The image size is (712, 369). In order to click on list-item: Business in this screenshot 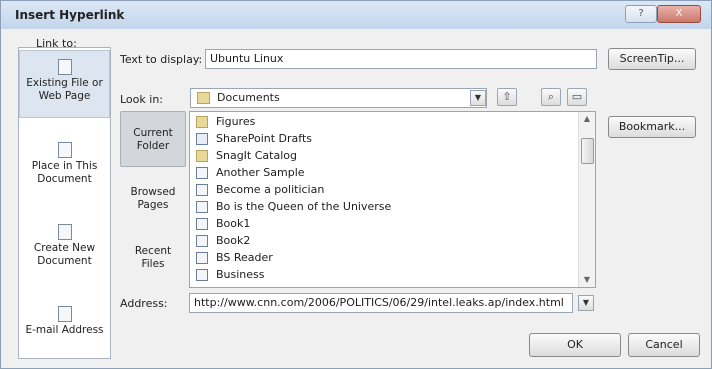, I will do `click(229, 275)`.